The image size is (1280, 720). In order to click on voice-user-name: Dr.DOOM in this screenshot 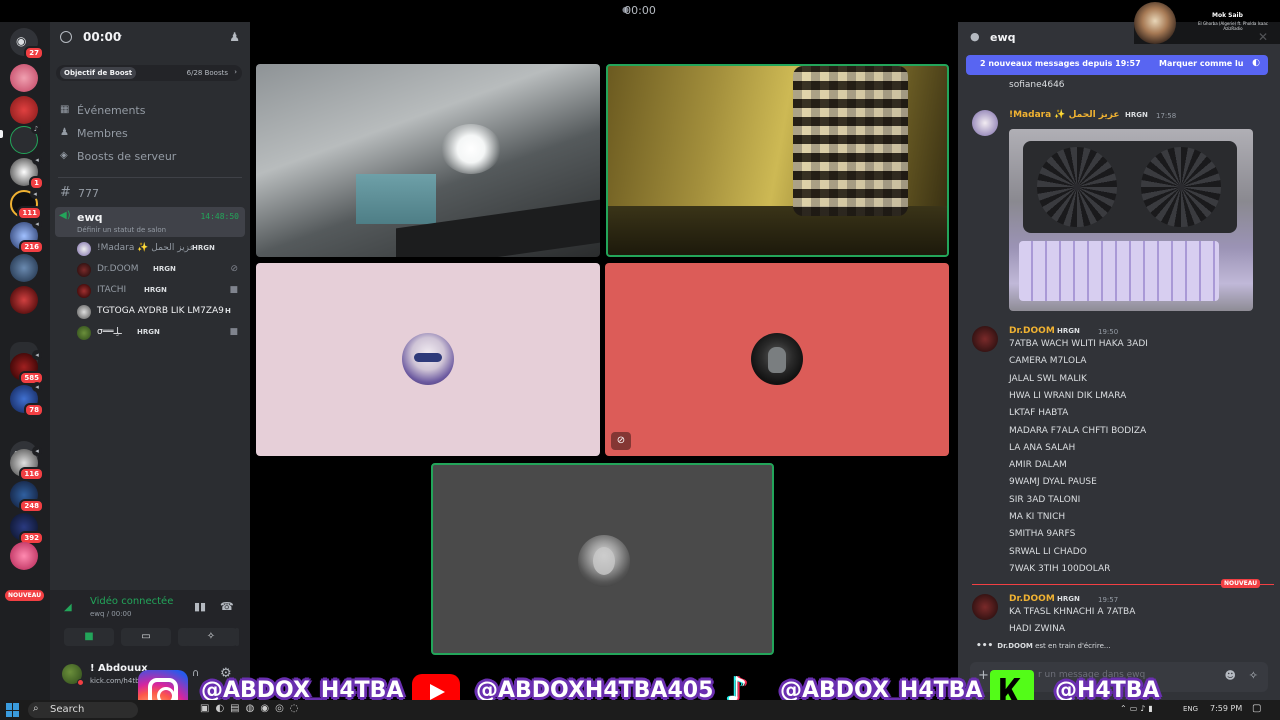, I will do `click(118, 269)`.